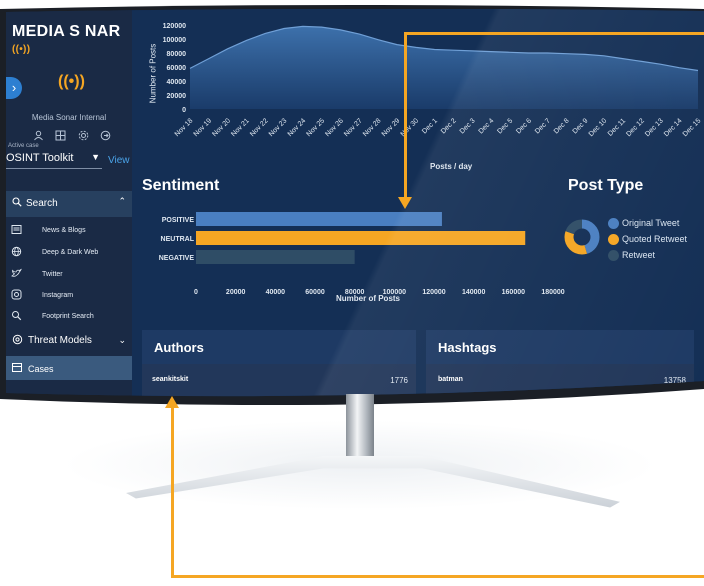 This screenshot has width=704, height=586. Describe the element at coordinates (297, 127) in the screenshot. I see `x-tick-label: Nov 24` at that location.